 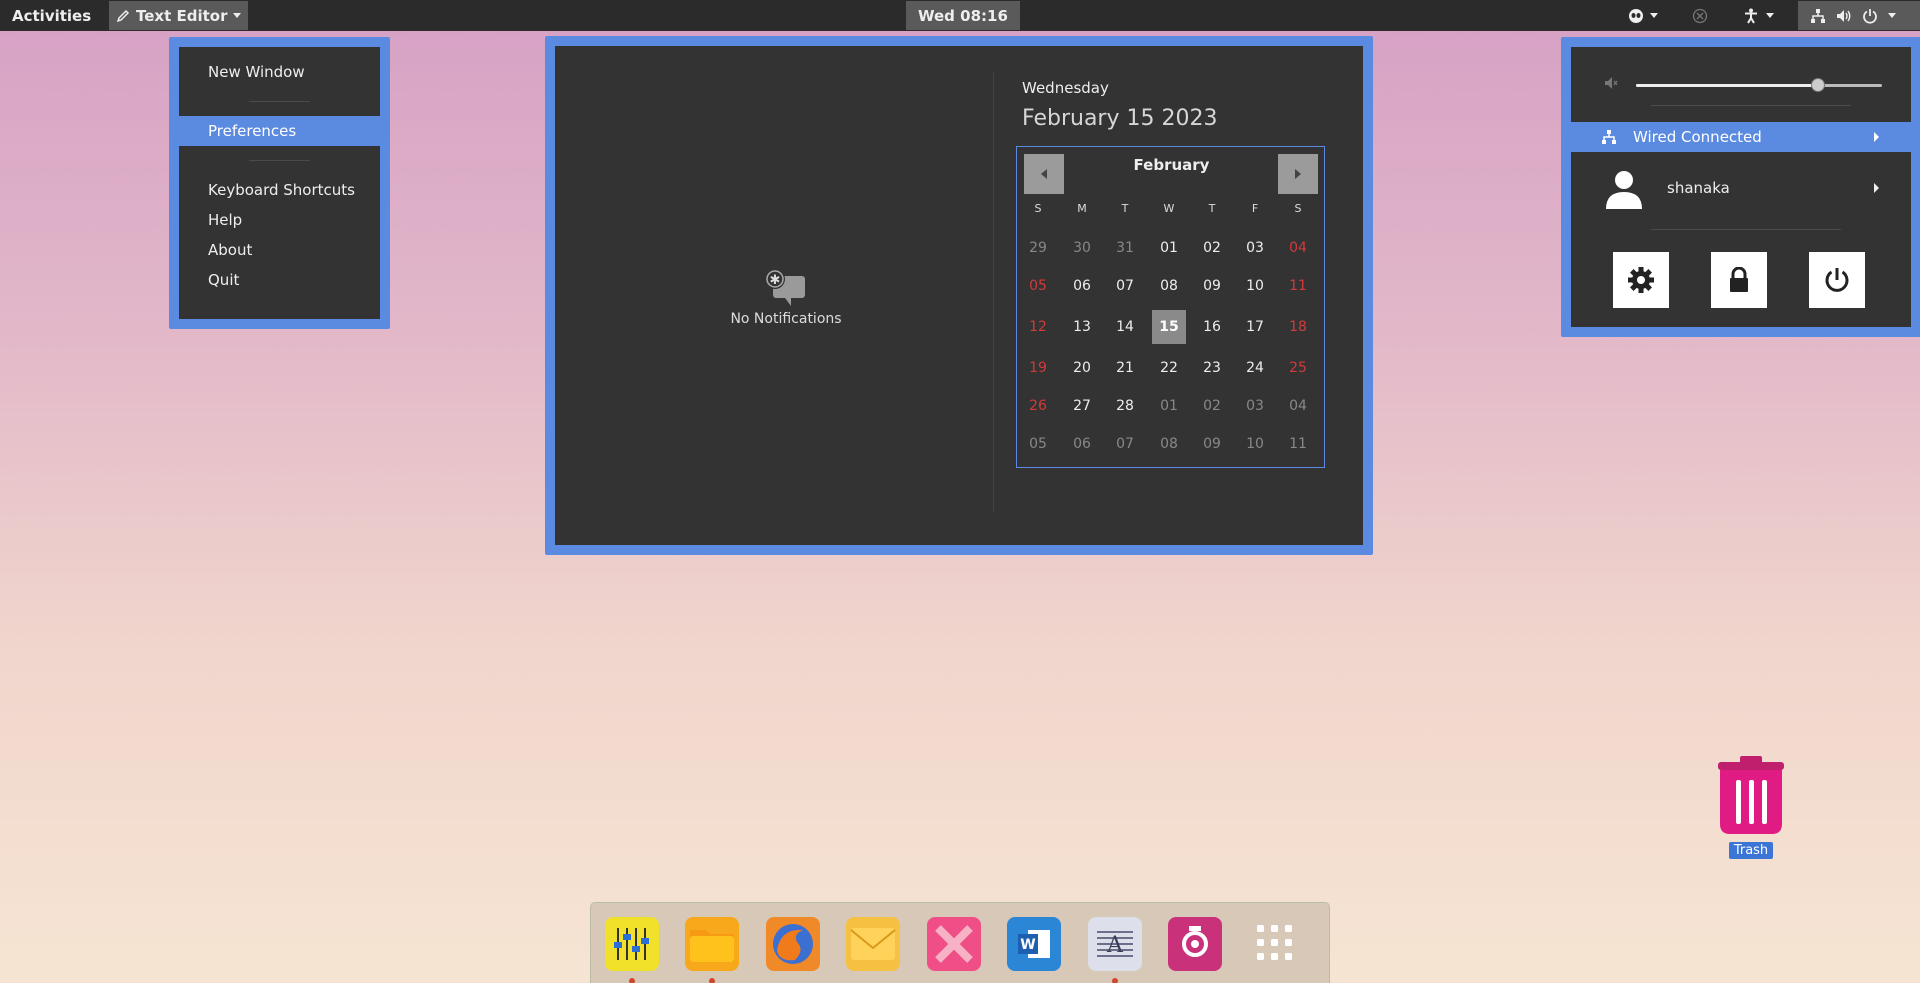 I want to click on activities-button: Activities, so click(x=51, y=15).